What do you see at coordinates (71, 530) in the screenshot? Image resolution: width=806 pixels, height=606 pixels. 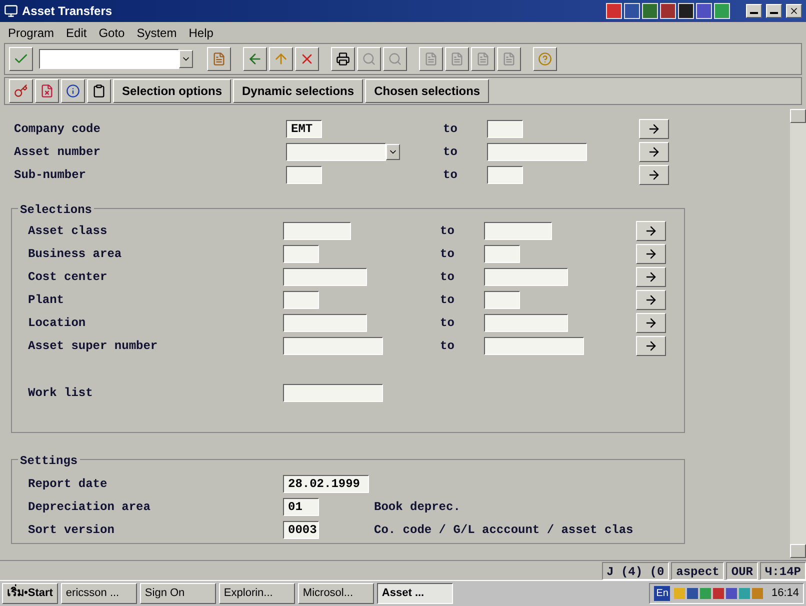 I see `field-label: Sort version` at bounding box center [71, 530].